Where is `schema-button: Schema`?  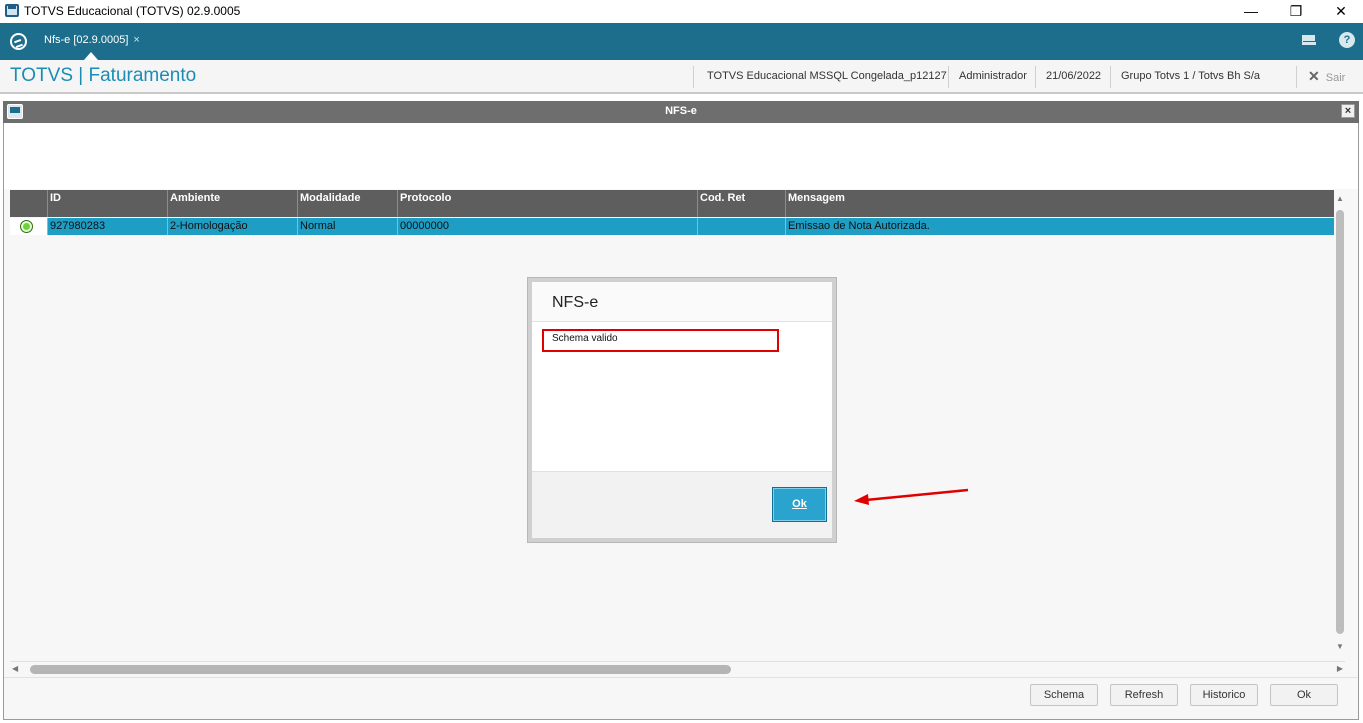 schema-button: Schema is located at coordinates (1064, 695).